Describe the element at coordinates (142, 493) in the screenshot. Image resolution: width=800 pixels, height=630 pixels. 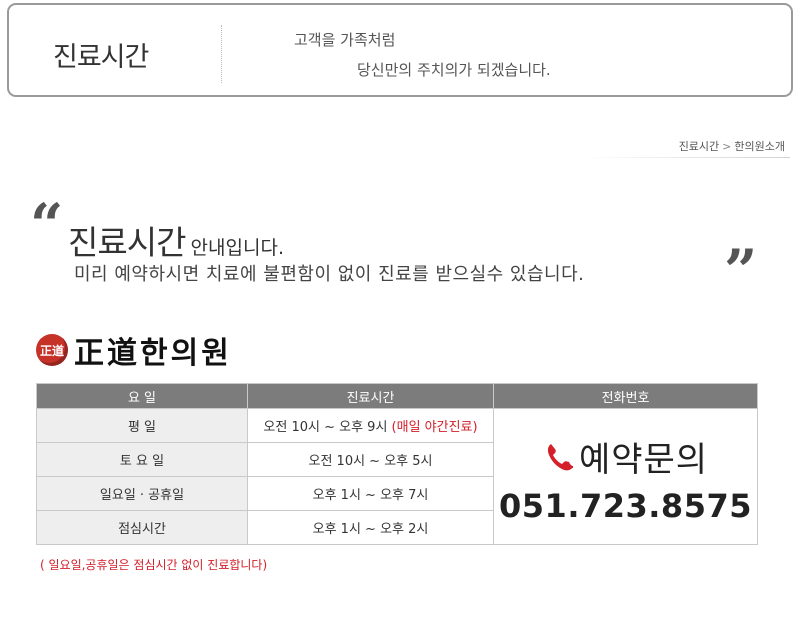
I see `row-day-sunday-holiday: 일요일 · 공휴일` at that location.